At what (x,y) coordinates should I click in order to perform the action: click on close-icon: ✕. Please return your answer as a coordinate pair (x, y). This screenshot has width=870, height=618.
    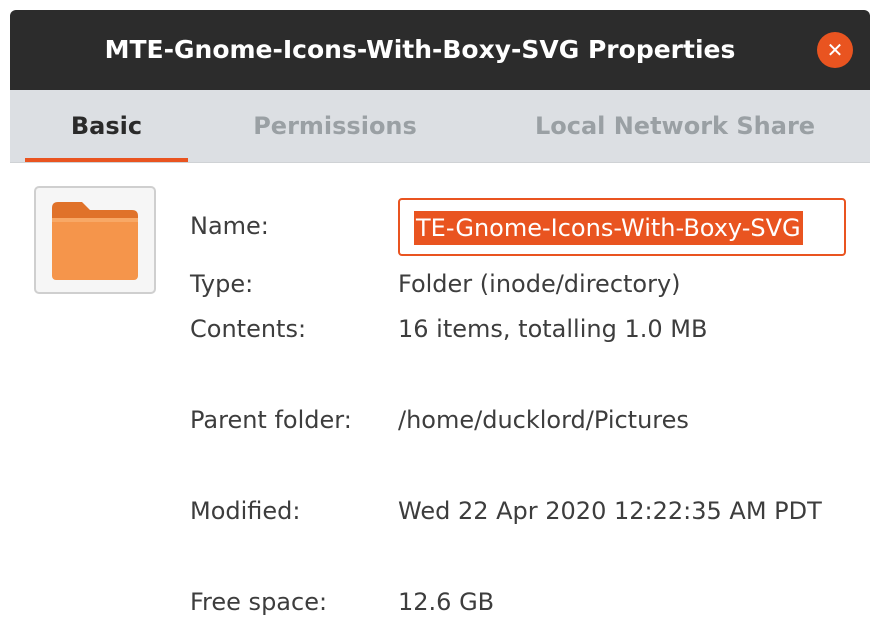
    Looking at the image, I should click on (835, 50).